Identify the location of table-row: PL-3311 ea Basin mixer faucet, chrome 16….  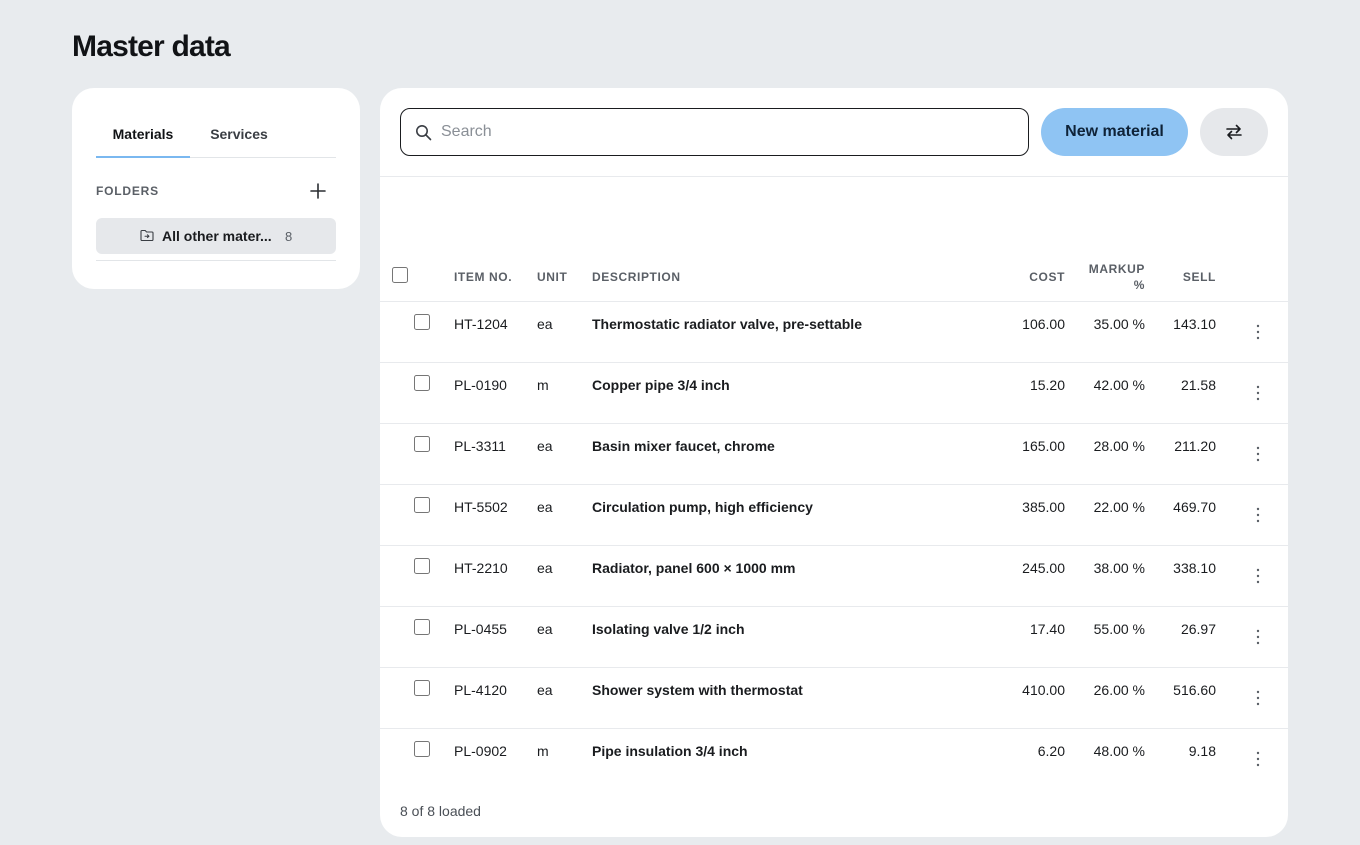
(834, 454).